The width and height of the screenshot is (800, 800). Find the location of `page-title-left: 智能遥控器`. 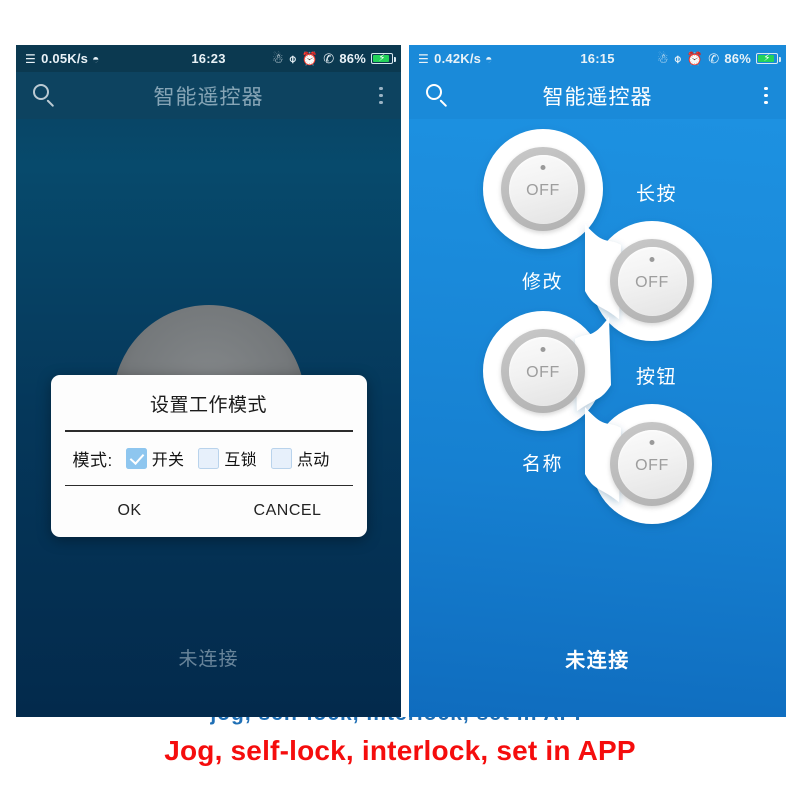

page-title-left: 智能遥控器 is located at coordinates (208, 97).